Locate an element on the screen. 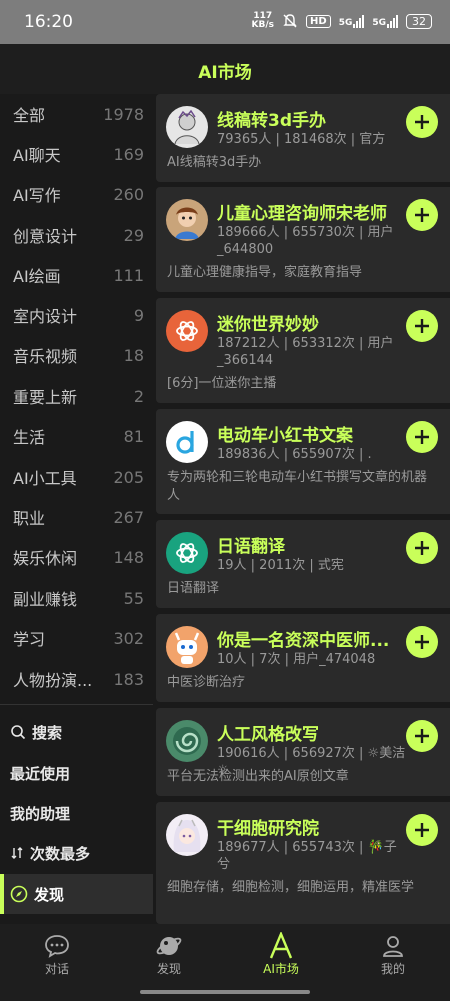 Image resolution: width=450 pixels, height=1001 pixels. recent-action: 最近使用 is located at coordinates (76, 773).